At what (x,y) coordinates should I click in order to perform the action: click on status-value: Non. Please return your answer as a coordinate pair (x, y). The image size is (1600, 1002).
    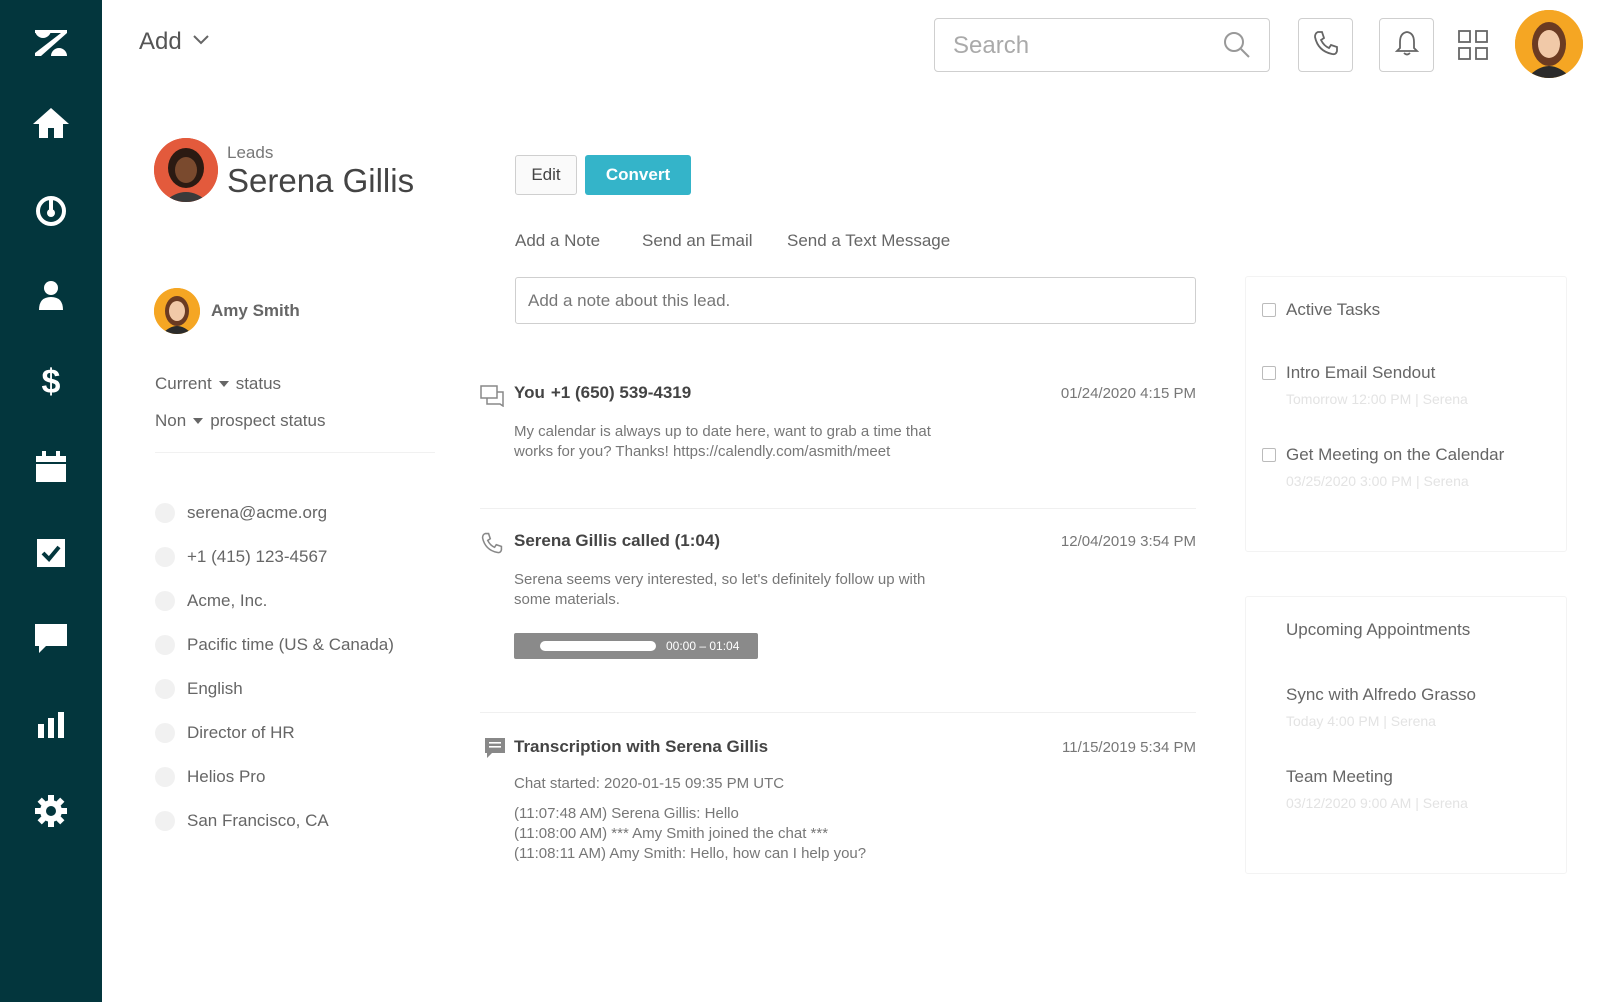
    Looking at the image, I should click on (171, 420).